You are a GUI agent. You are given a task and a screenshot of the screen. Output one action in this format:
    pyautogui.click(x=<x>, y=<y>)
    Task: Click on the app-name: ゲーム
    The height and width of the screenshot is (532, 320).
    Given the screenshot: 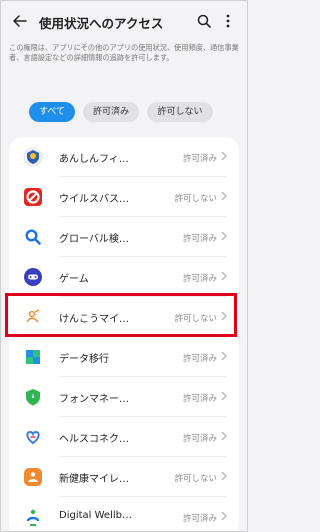 What is the action you would take?
    pyautogui.click(x=74, y=279)
    